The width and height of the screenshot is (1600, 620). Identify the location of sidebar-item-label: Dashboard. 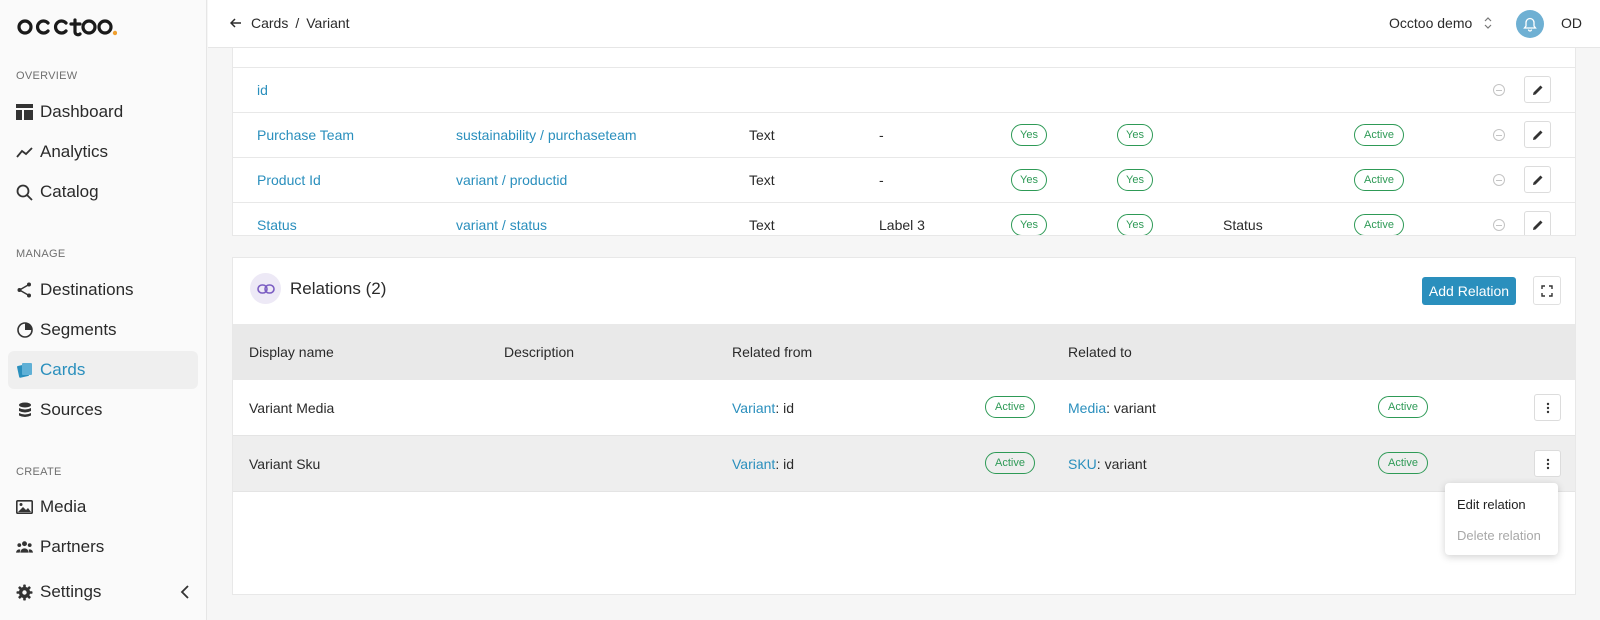
(82, 111).